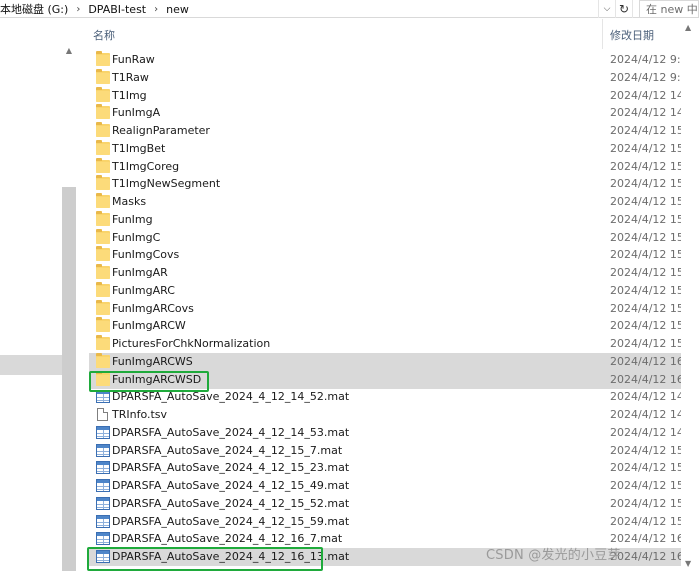  What do you see at coordinates (394, 60) in the screenshot?
I see `file-row: FunRaw 2024/4/12 9:12` at bounding box center [394, 60].